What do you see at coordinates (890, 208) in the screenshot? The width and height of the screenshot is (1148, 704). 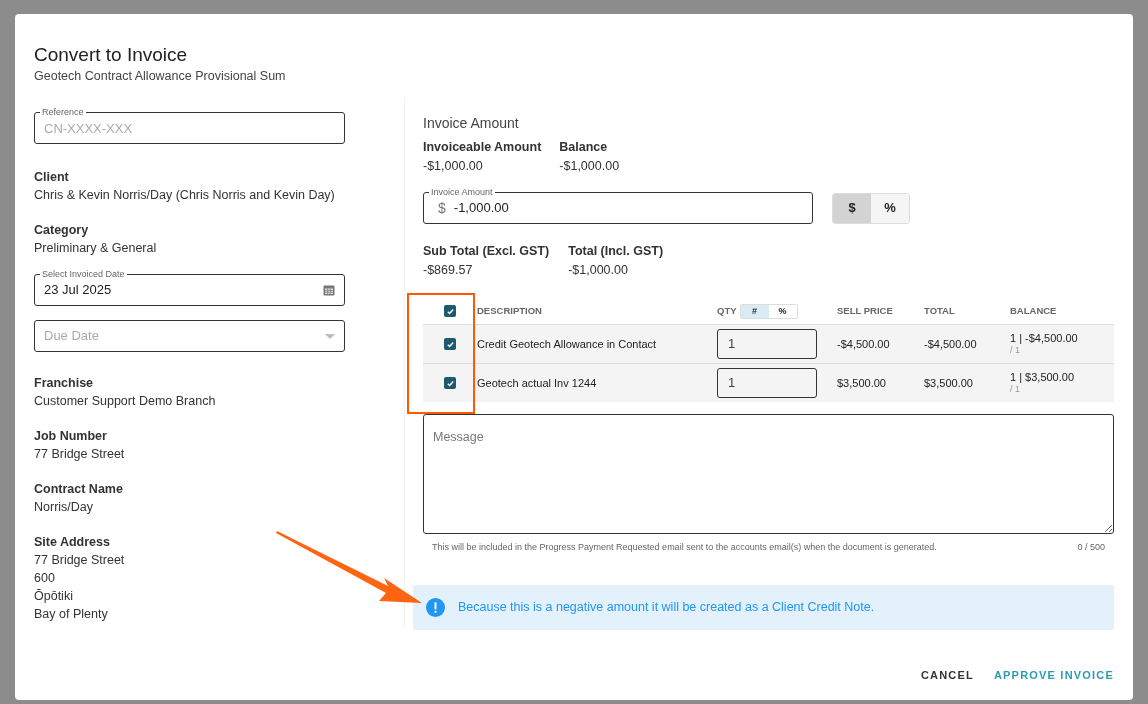 I see `mode-toggle: %` at bounding box center [890, 208].